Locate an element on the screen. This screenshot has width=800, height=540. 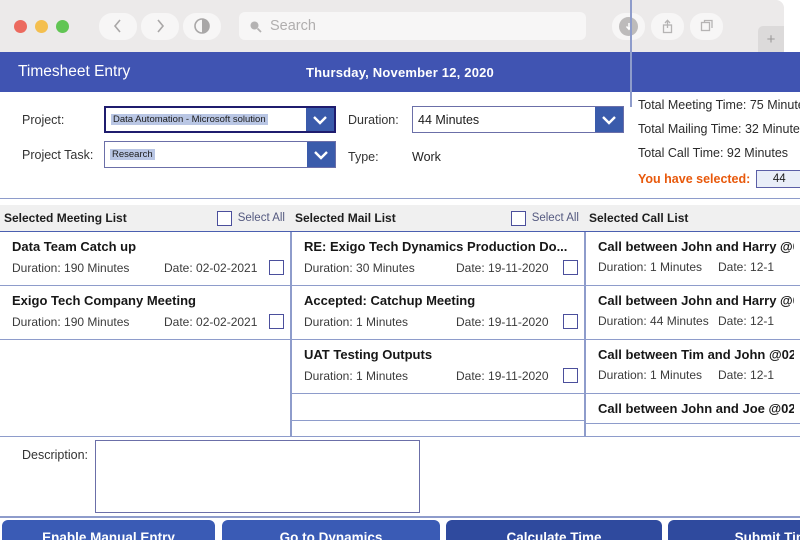
mail-select-all-label: Select All is located at coordinates (555, 218).